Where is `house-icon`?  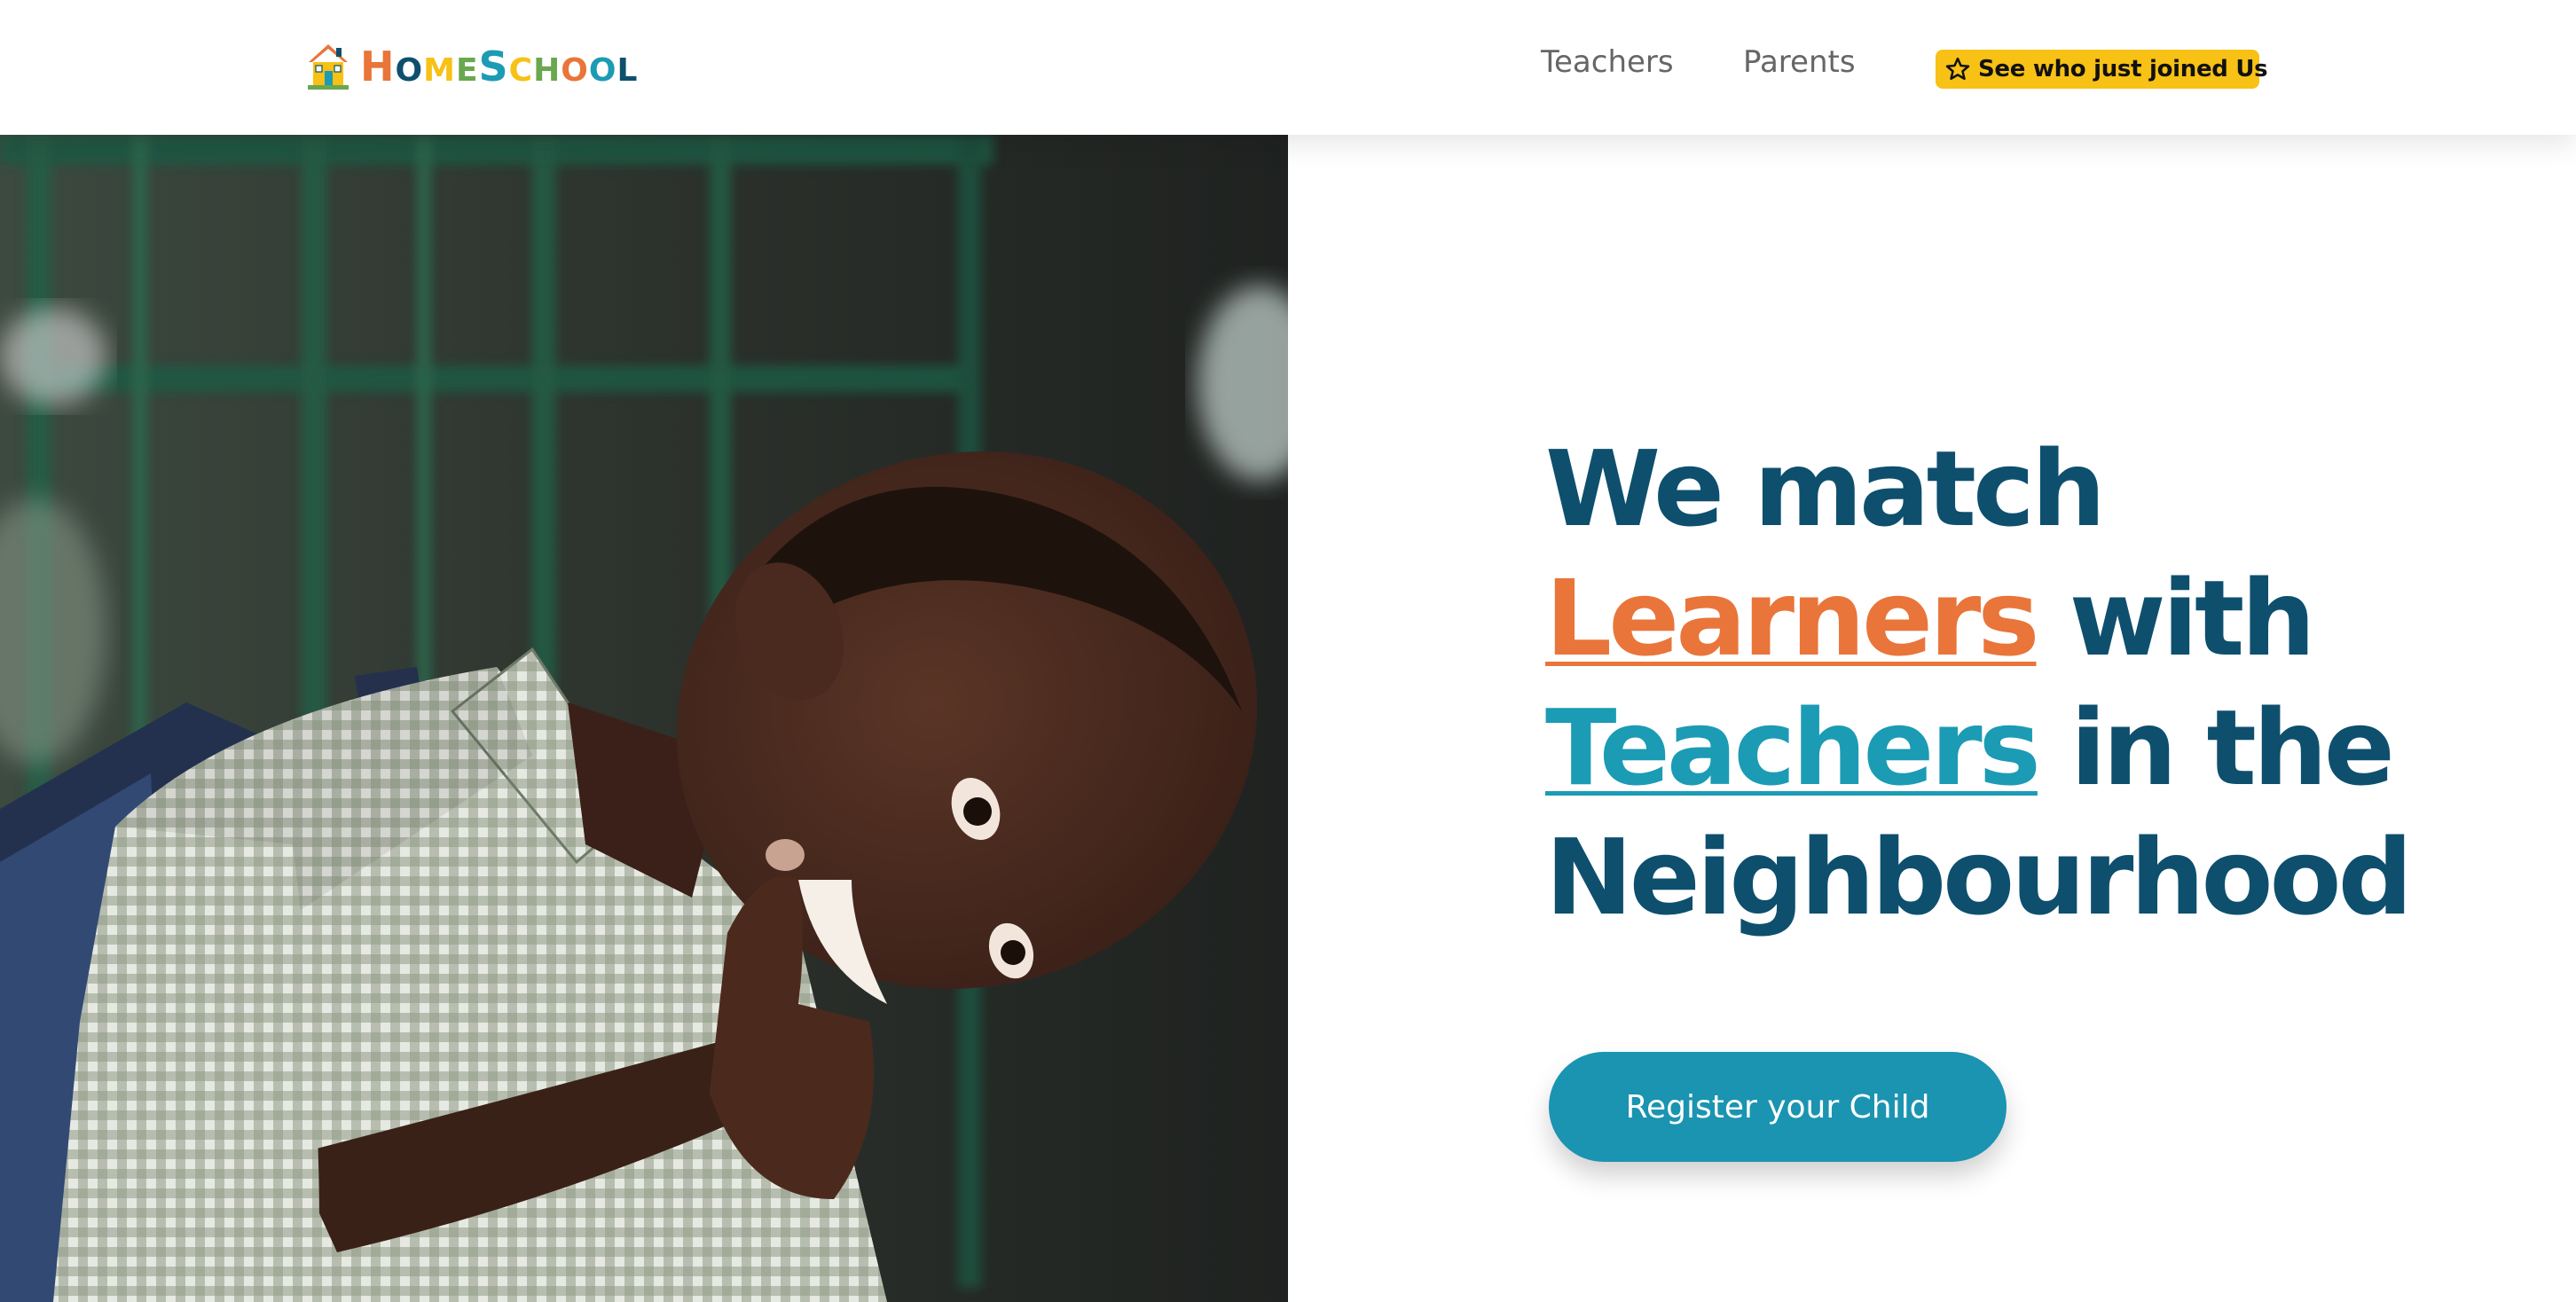
house-icon is located at coordinates (328, 67).